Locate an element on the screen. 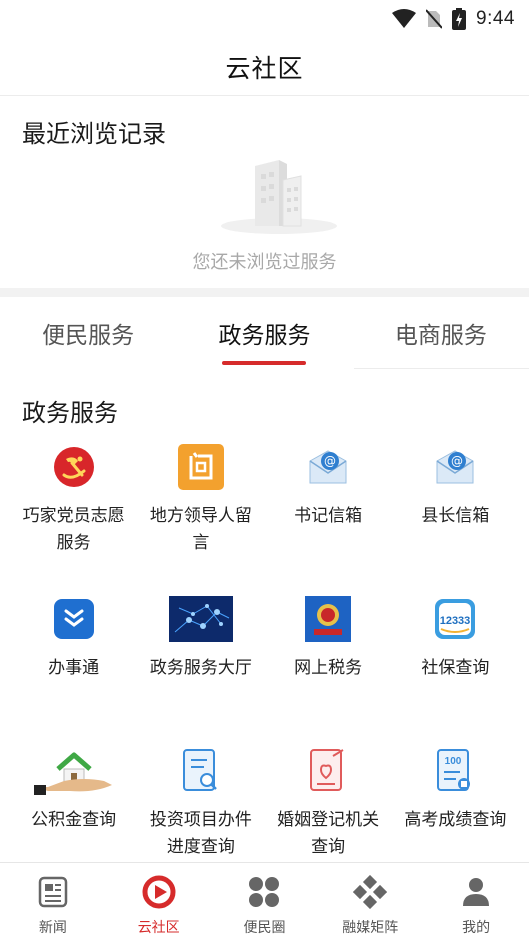 The image size is (529, 942). nav-convenience-circle: 便民圈 is located at coordinates (265, 902).